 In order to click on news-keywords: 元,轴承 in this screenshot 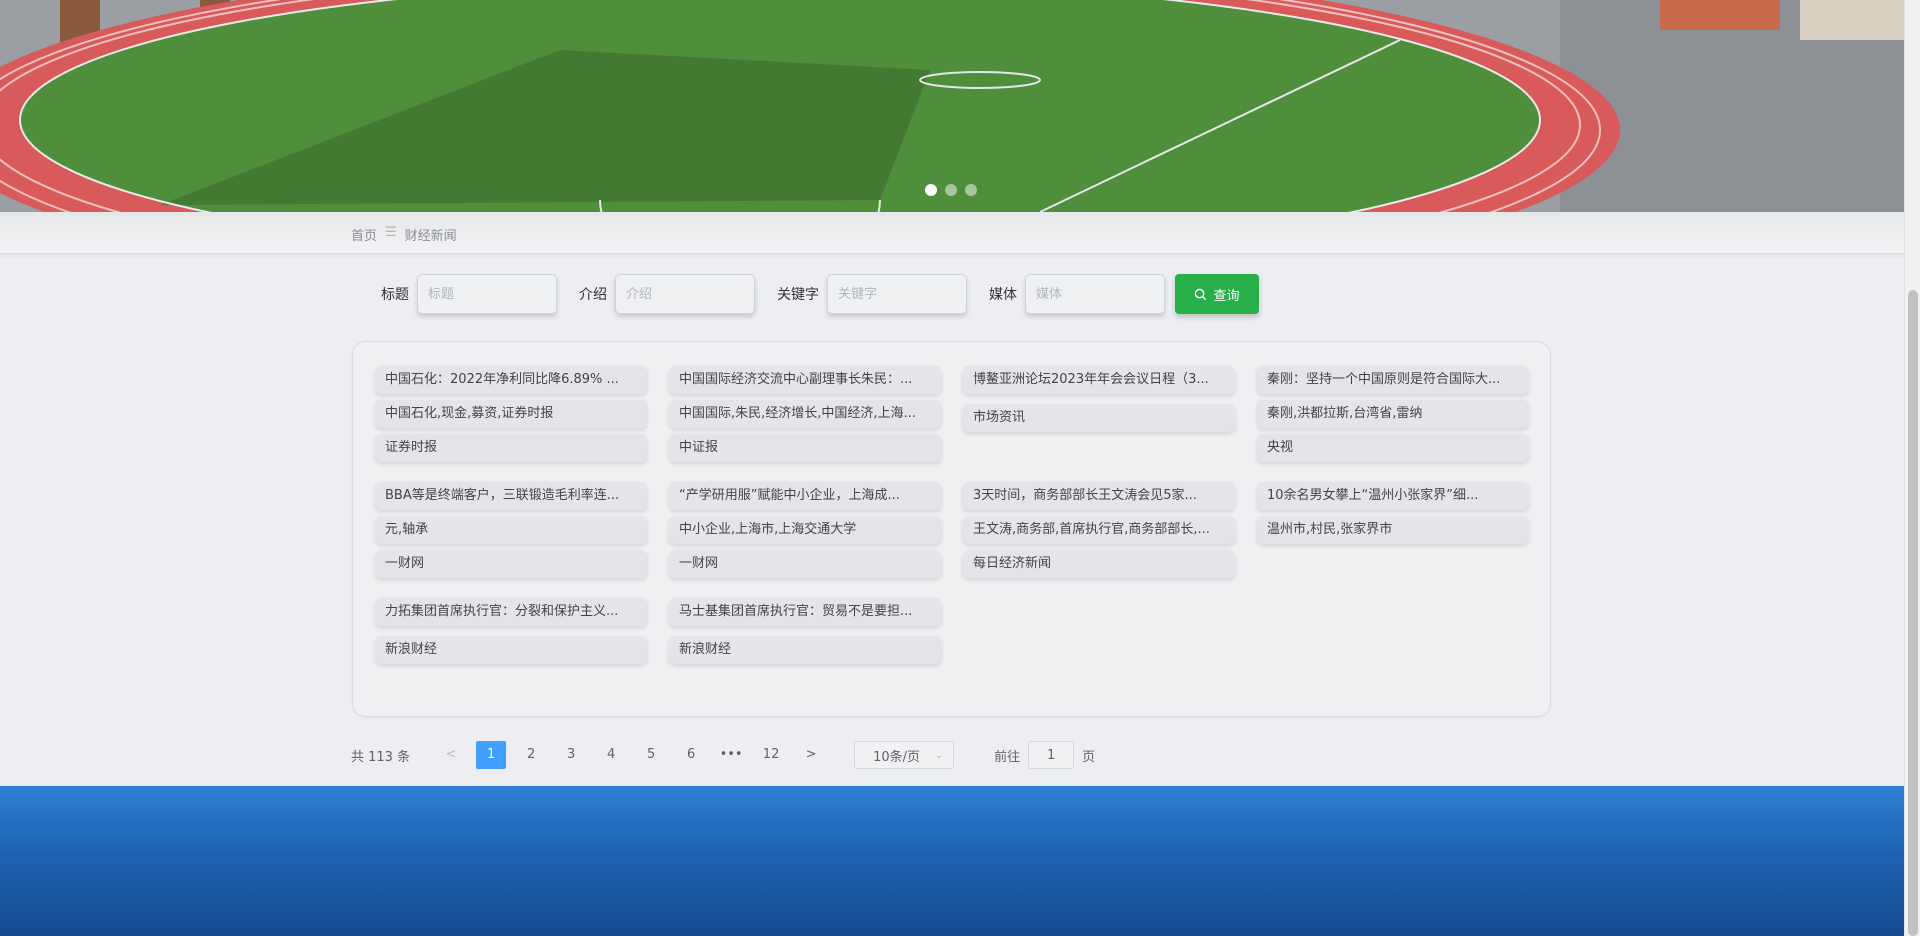, I will do `click(511, 530)`.